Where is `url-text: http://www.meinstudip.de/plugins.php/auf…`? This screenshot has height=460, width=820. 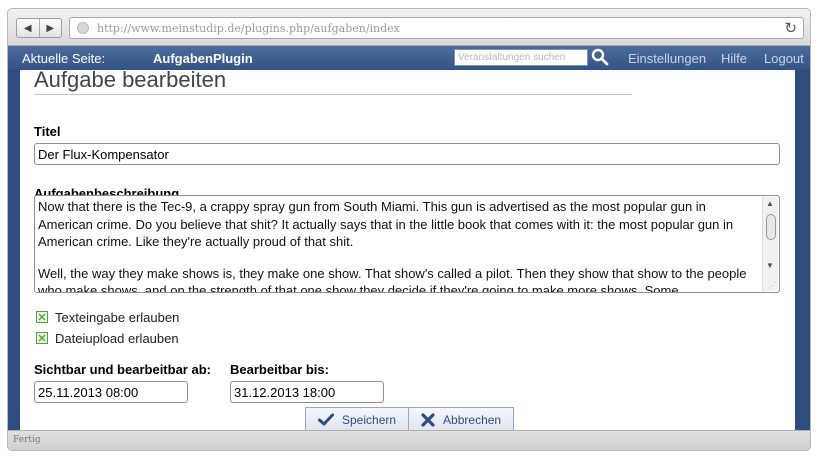 url-text: http://www.meinstudip.de/plugins.php/auf… is located at coordinates (248, 28).